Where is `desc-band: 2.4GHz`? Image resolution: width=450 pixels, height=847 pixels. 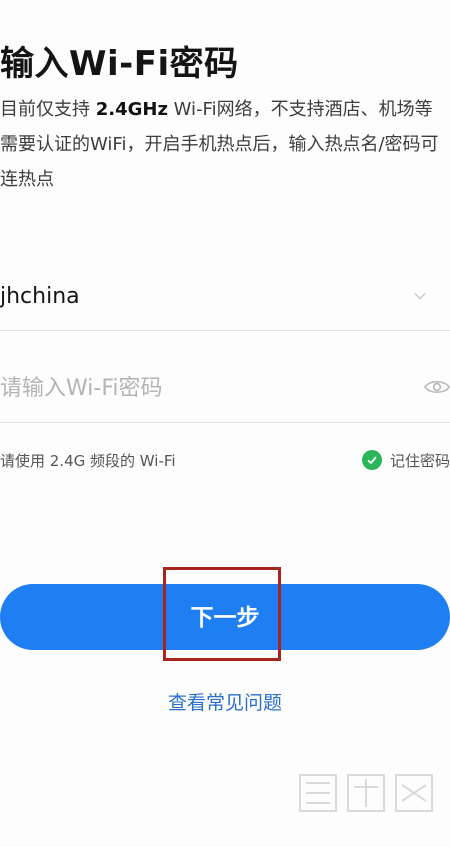 desc-band: 2.4GHz is located at coordinates (131, 109).